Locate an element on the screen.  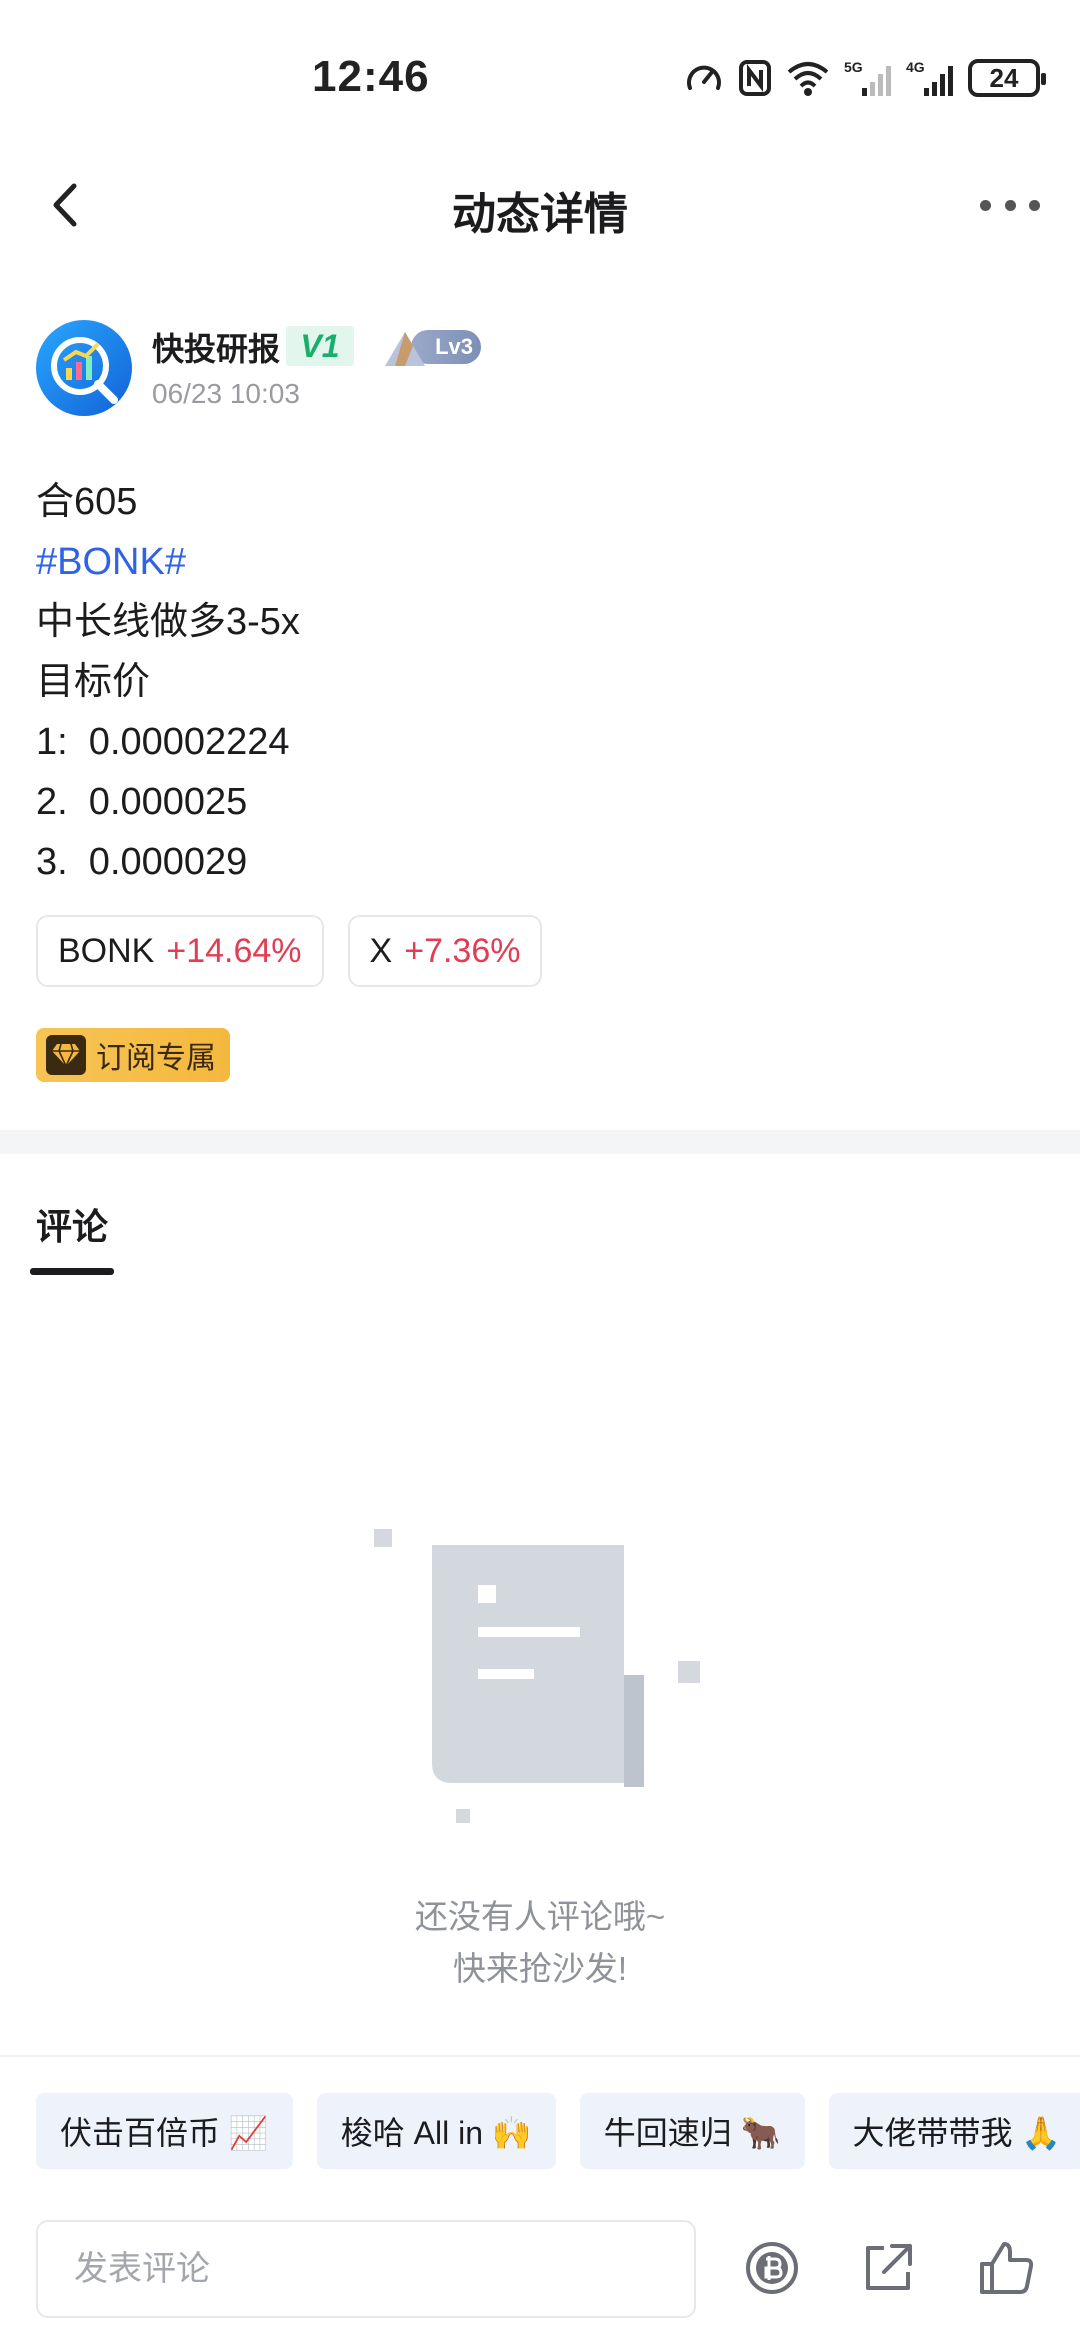
bottom-divider is located at coordinates (540, 2056).